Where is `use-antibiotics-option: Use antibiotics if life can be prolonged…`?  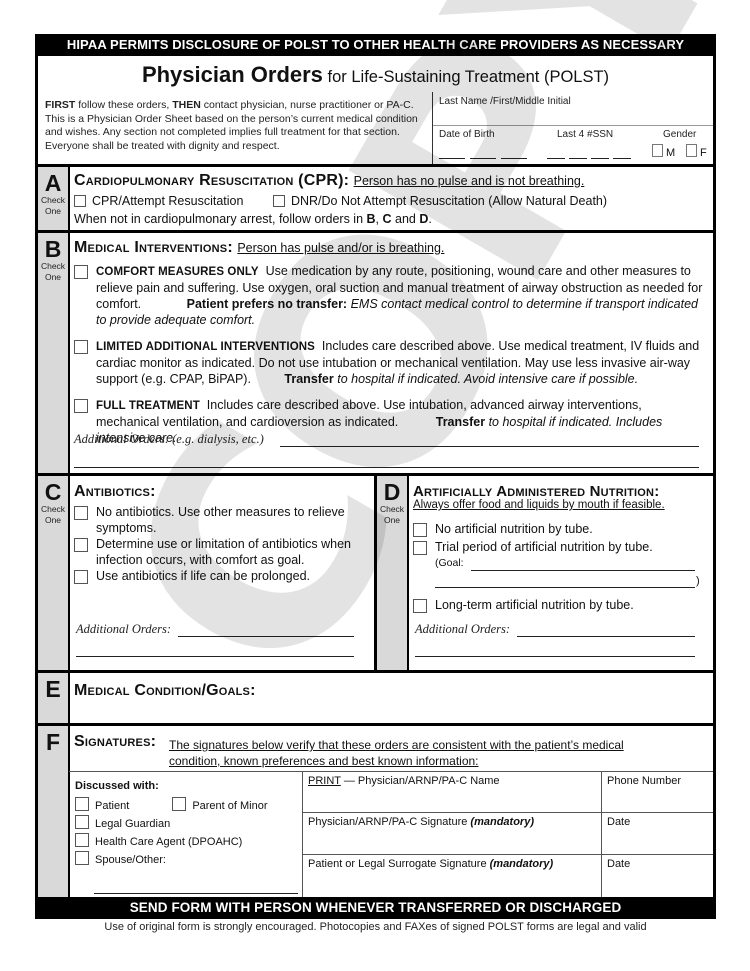 use-antibiotics-option: Use antibiotics if life can be prolonged… is located at coordinates (220, 576).